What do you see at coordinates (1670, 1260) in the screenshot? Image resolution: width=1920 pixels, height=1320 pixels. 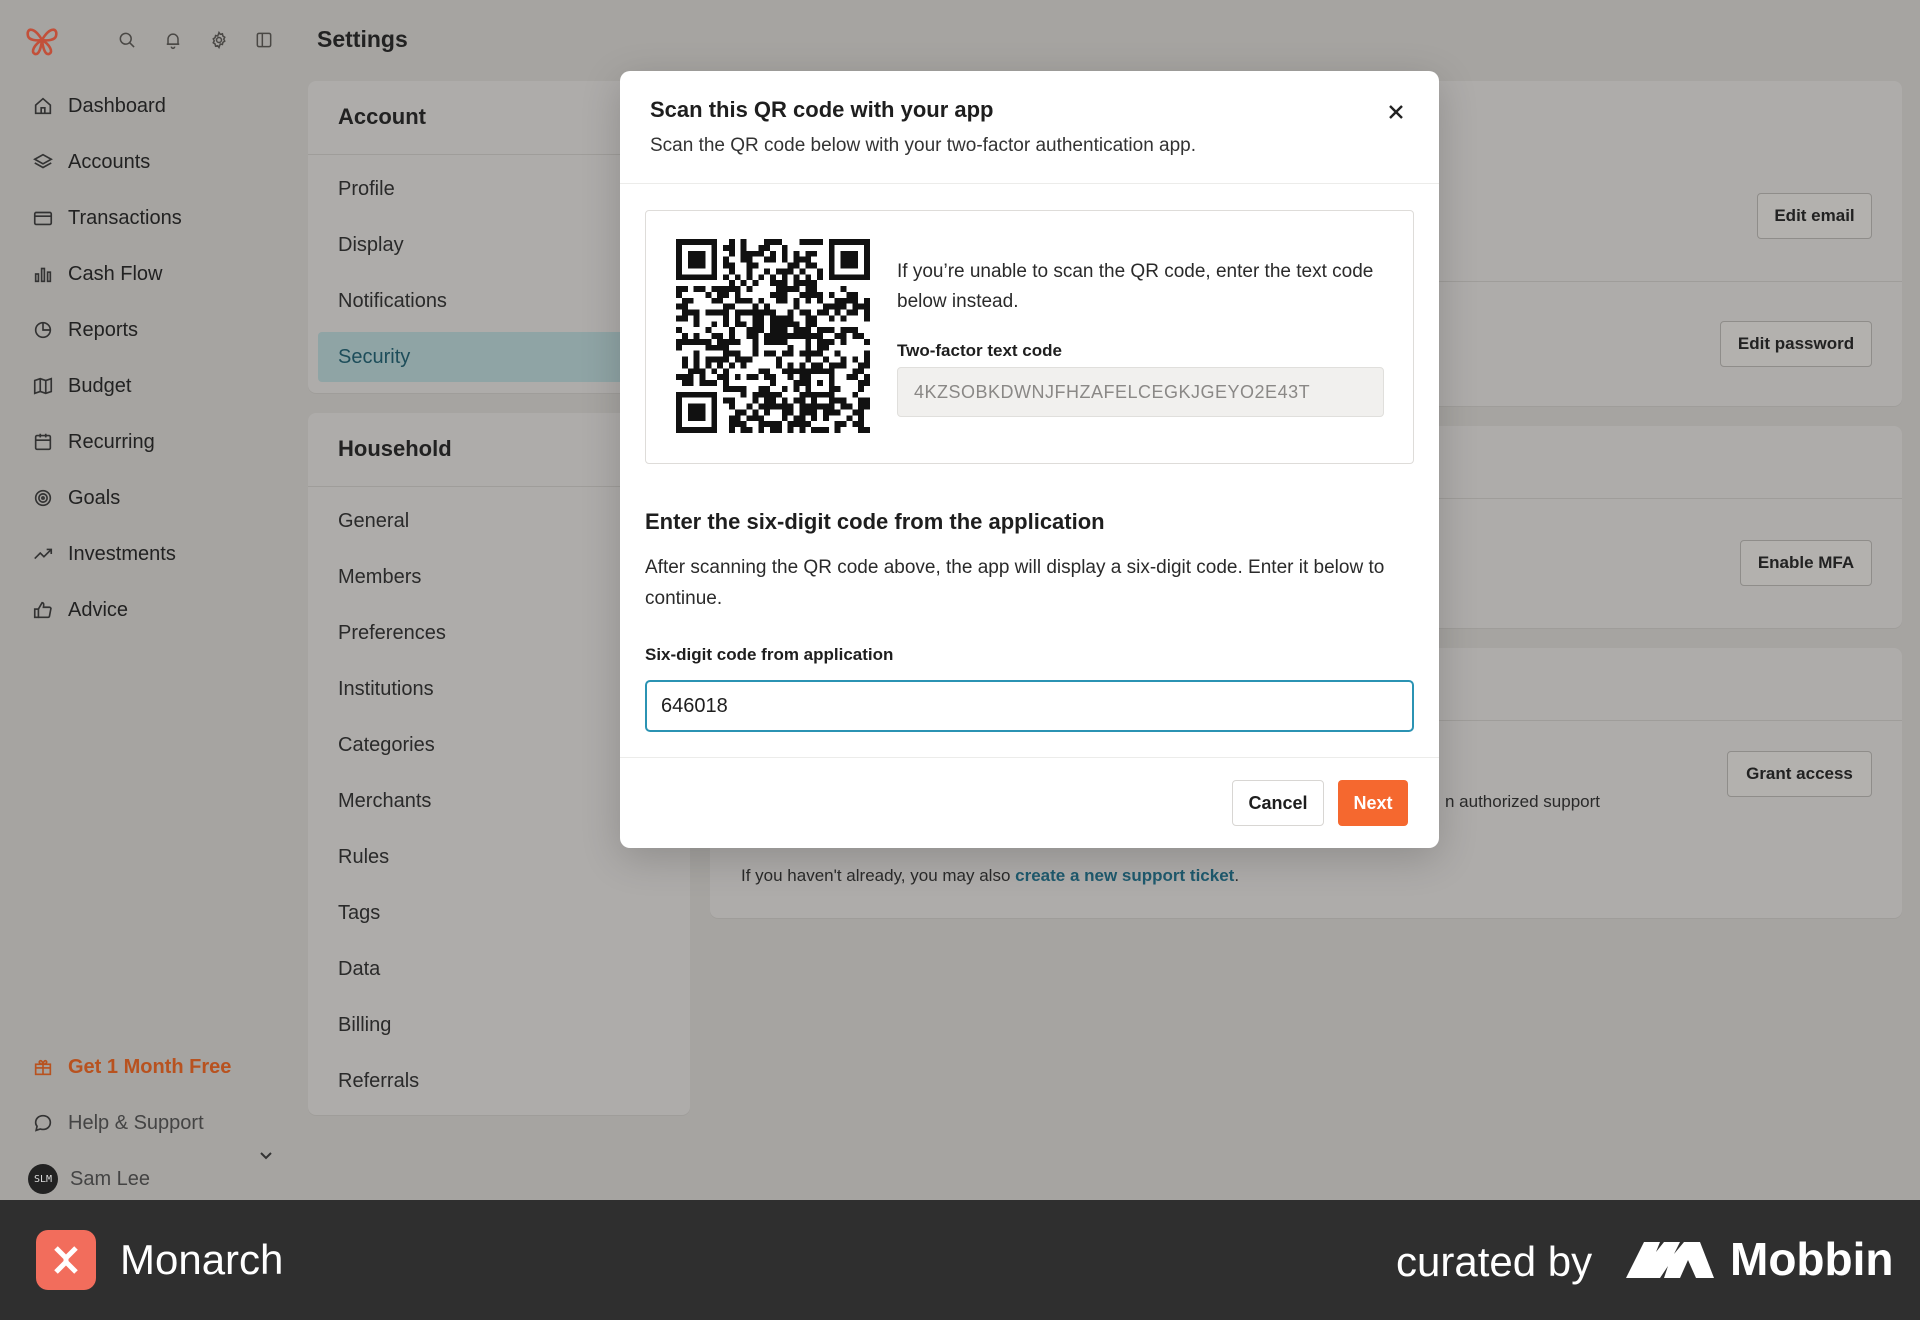 I see `mobbin-logo-icon` at bounding box center [1670, 1260].